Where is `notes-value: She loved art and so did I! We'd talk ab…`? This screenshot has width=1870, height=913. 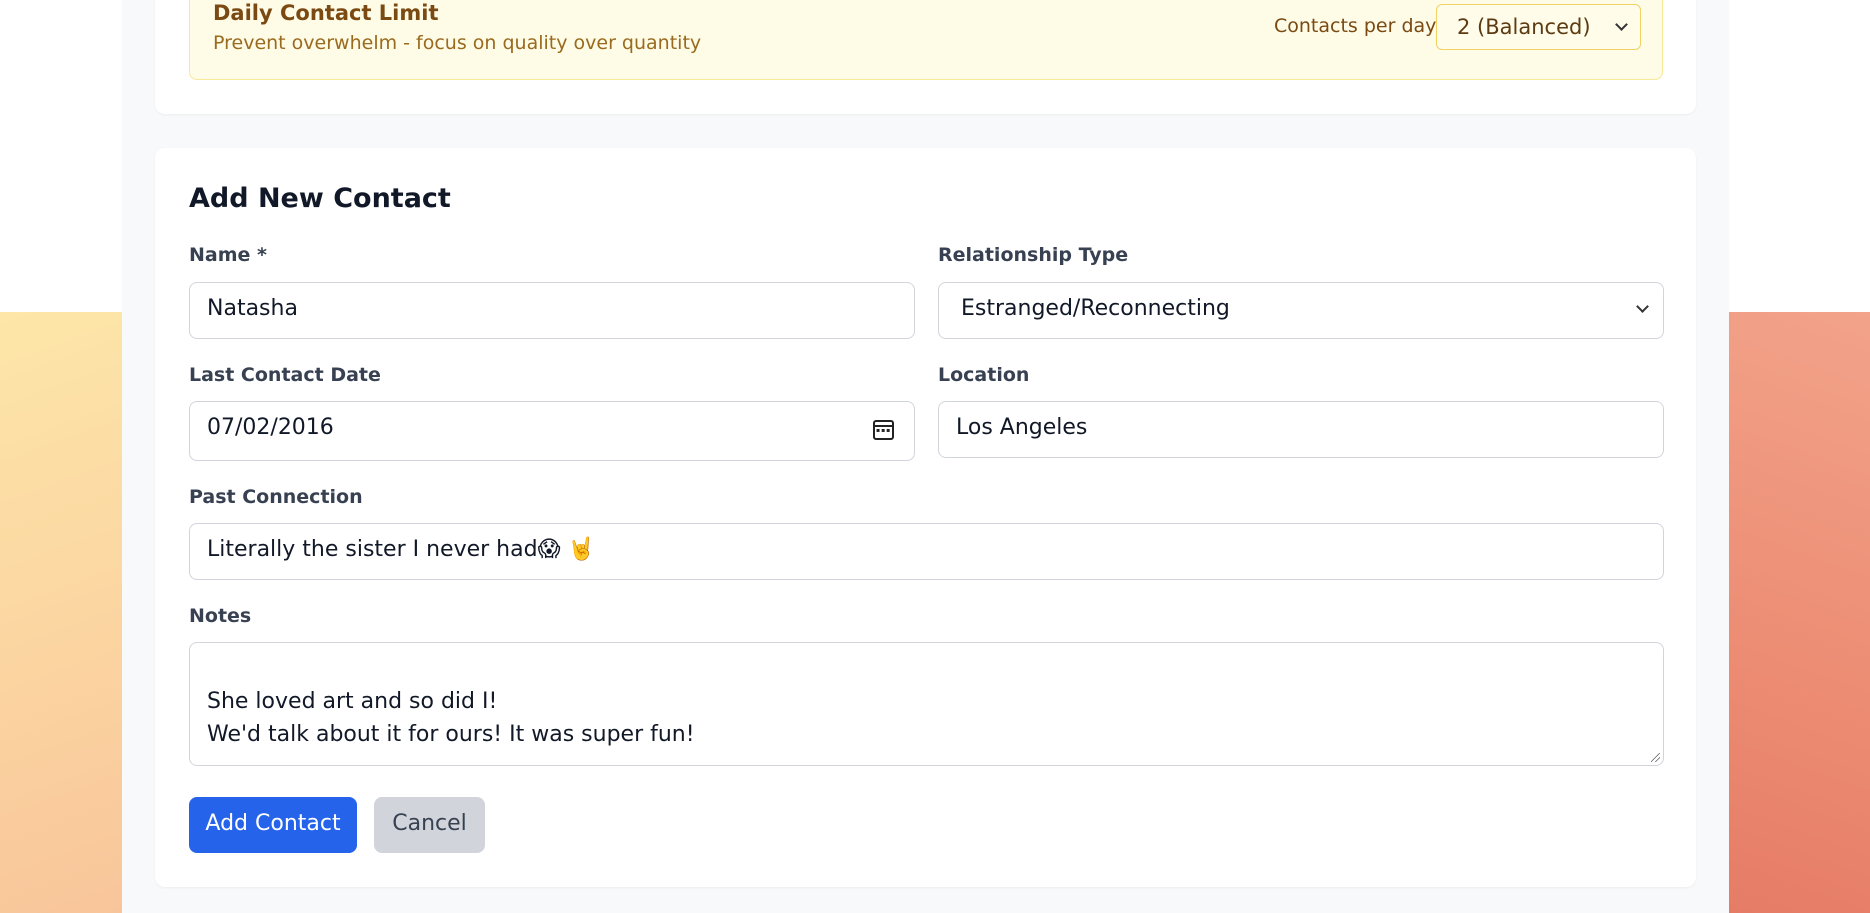 notes-value: She loved art and so did I! We'd talk ab… is located at coordinates (451, 718).